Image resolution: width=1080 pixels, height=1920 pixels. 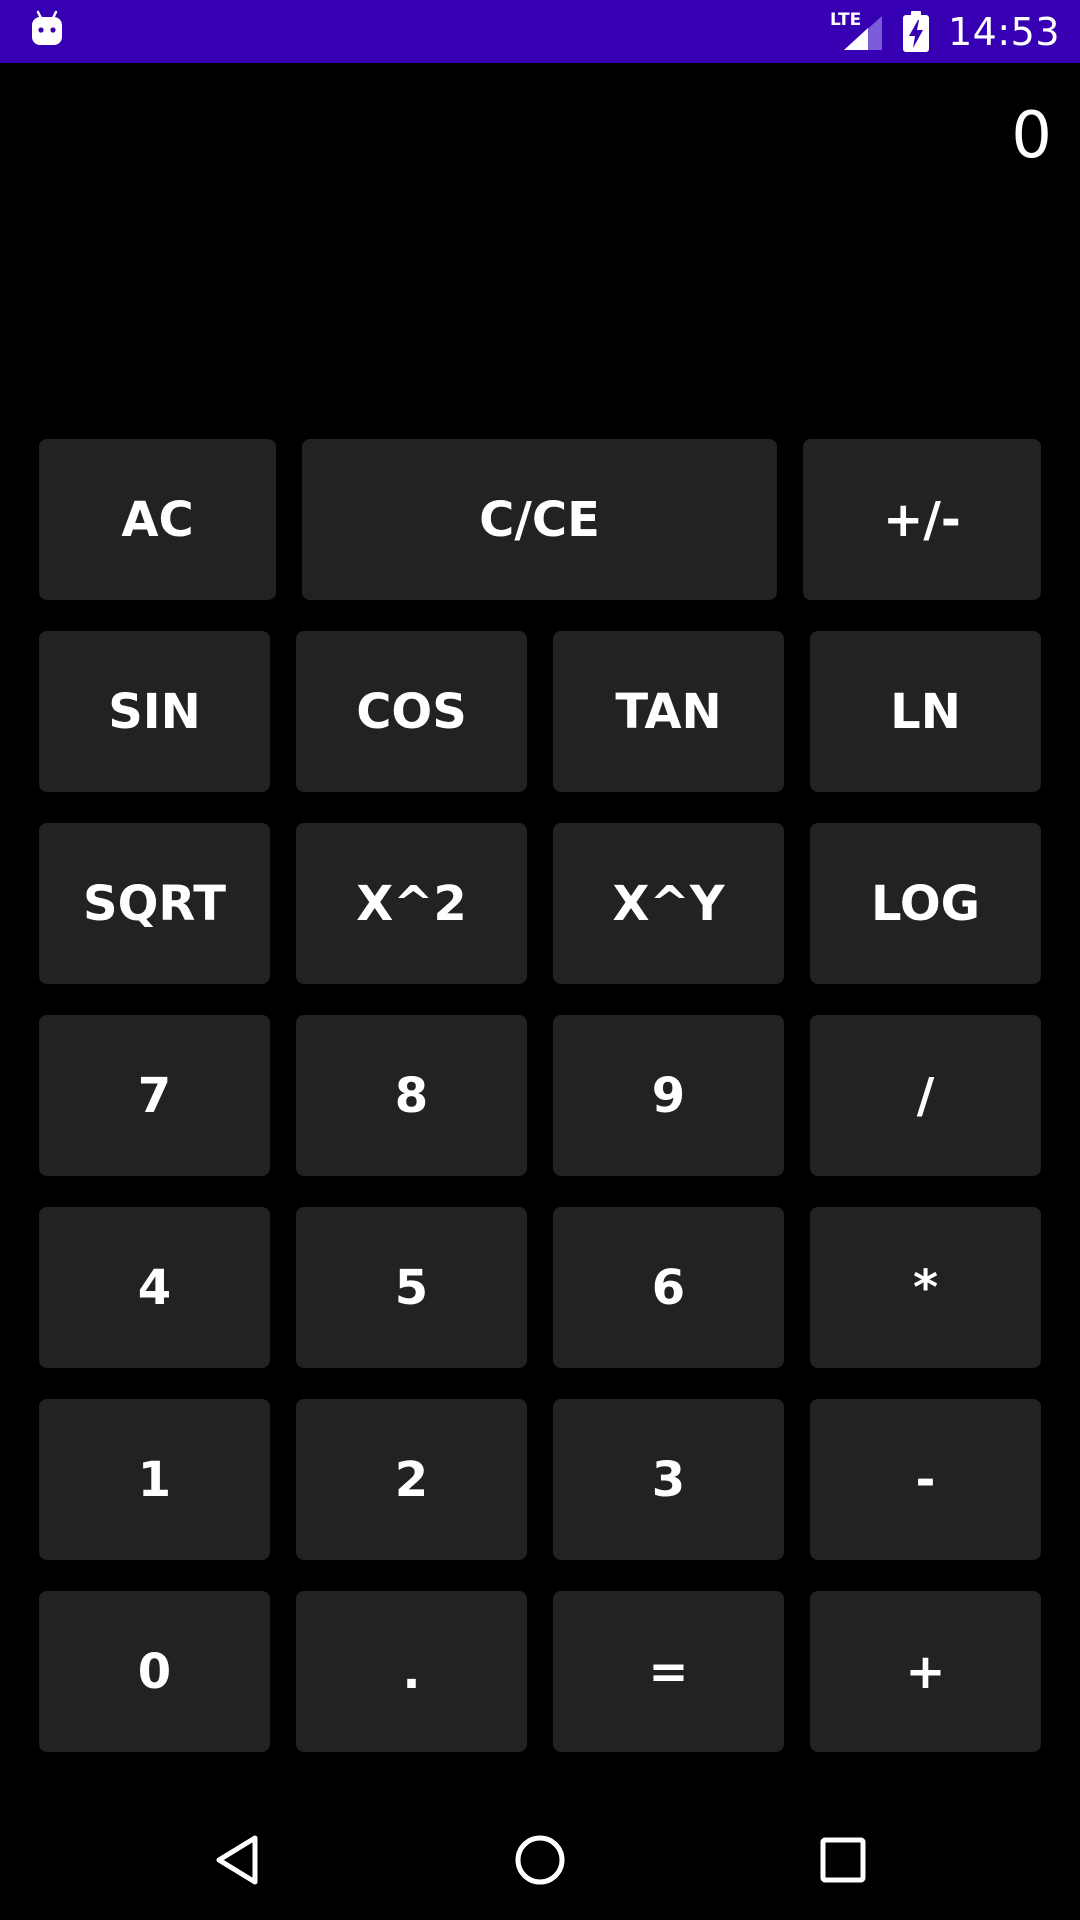 What do you see at coordinates (668, 1287) in the screenshot?
I see `digit-6-button: 6` at bounding box center [668, 1287].